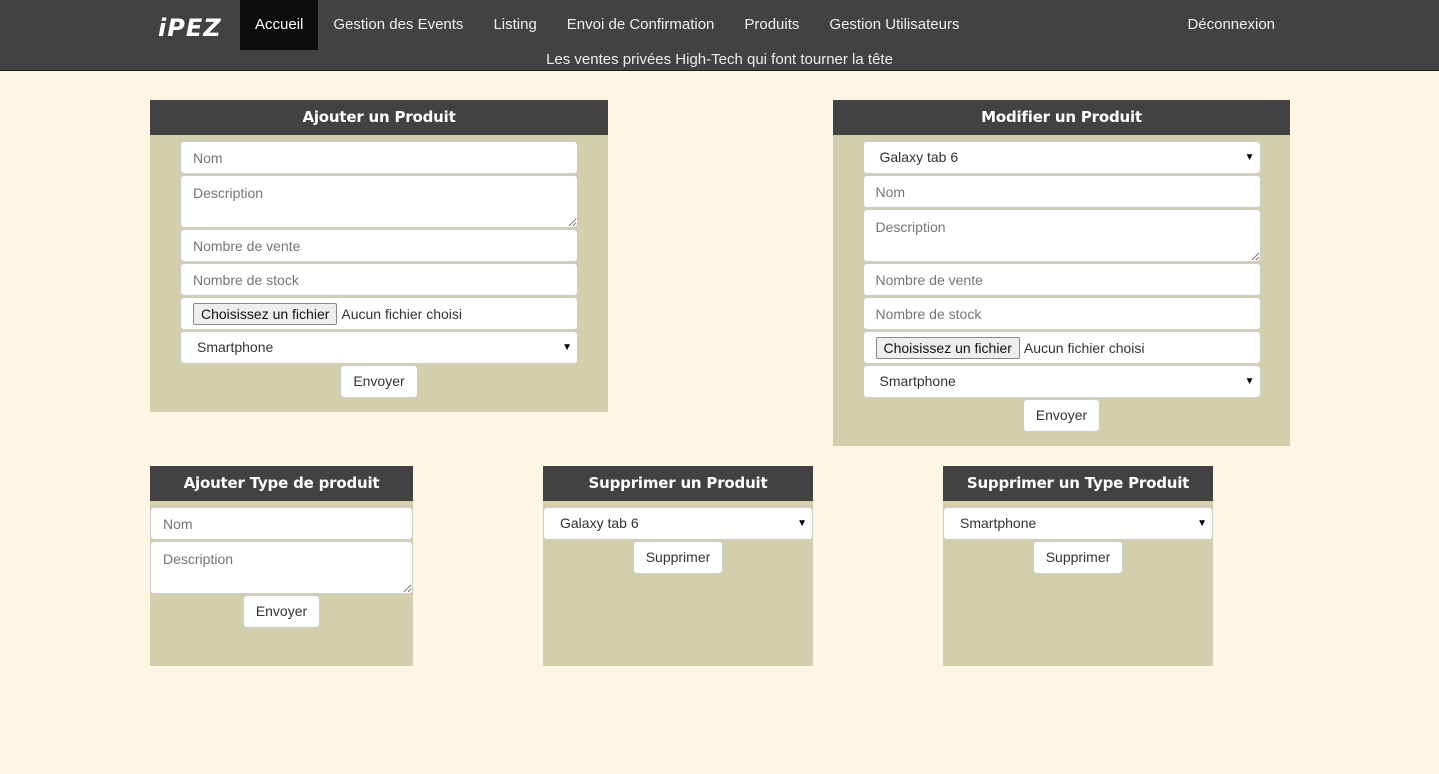 This screenshot has height=774, width=1439. I want to click on nav-item-gestion-utilisateurs: Gestion Utilisateurs, so click(894, 25).